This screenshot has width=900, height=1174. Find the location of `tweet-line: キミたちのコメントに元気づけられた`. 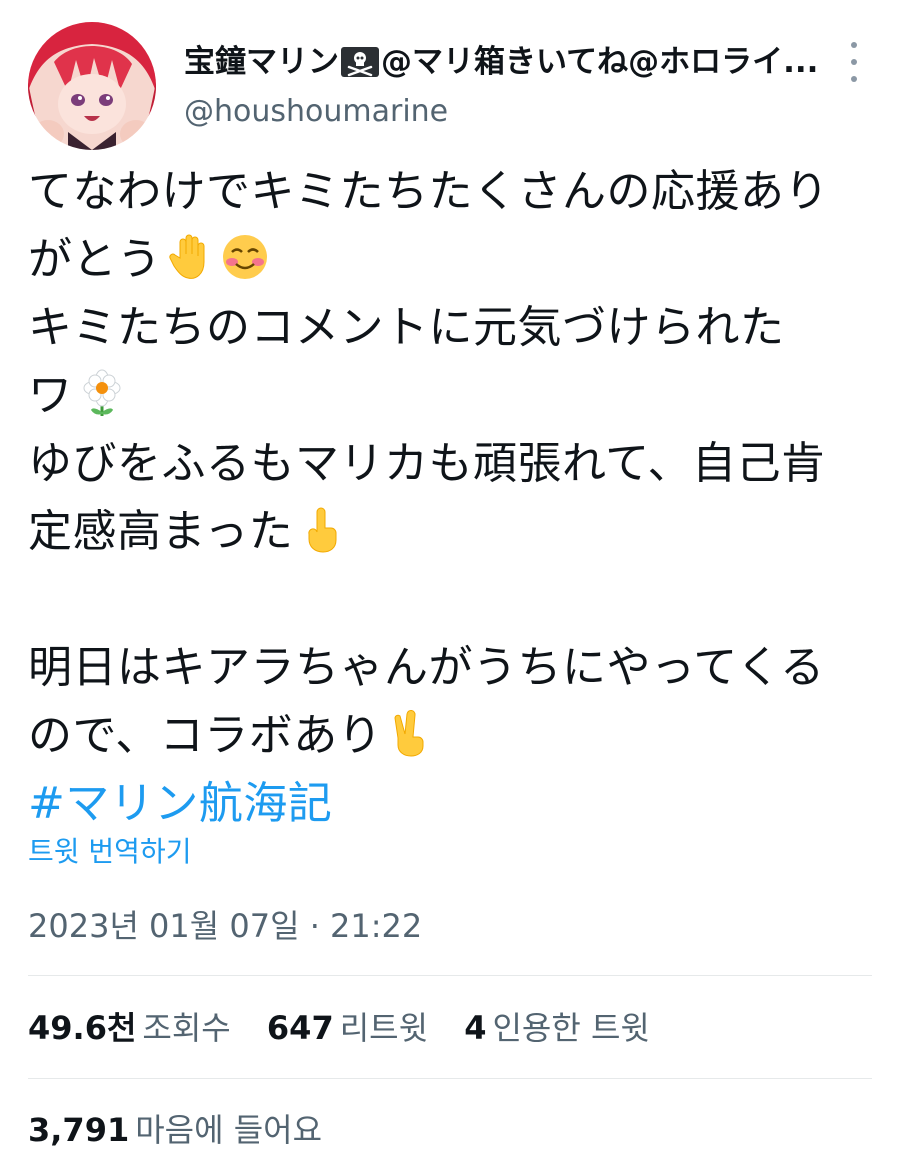

tweet-line: キミたちのコメントに元気づけられた is located at coordinates (406, 327).